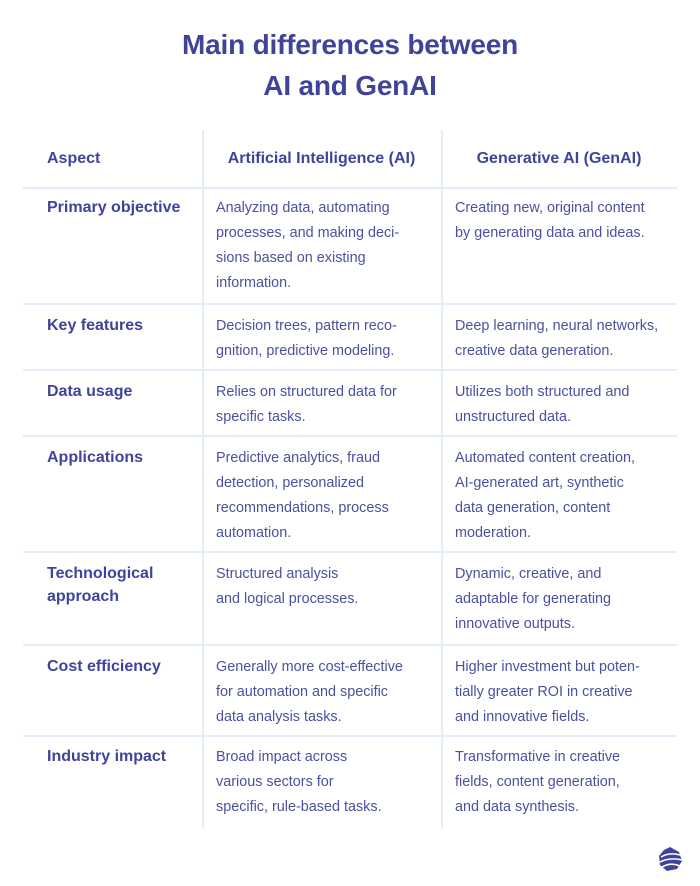  What do you see at coordinates (671, 859) in the screenshot?
I see `brand-logo-icon` at bounding box center [671, 859].